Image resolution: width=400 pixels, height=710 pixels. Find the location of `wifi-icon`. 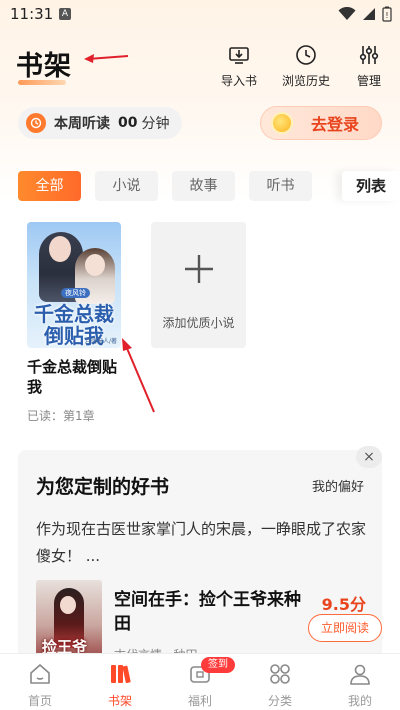

wifi-icon is located at coordinates (347, 13).